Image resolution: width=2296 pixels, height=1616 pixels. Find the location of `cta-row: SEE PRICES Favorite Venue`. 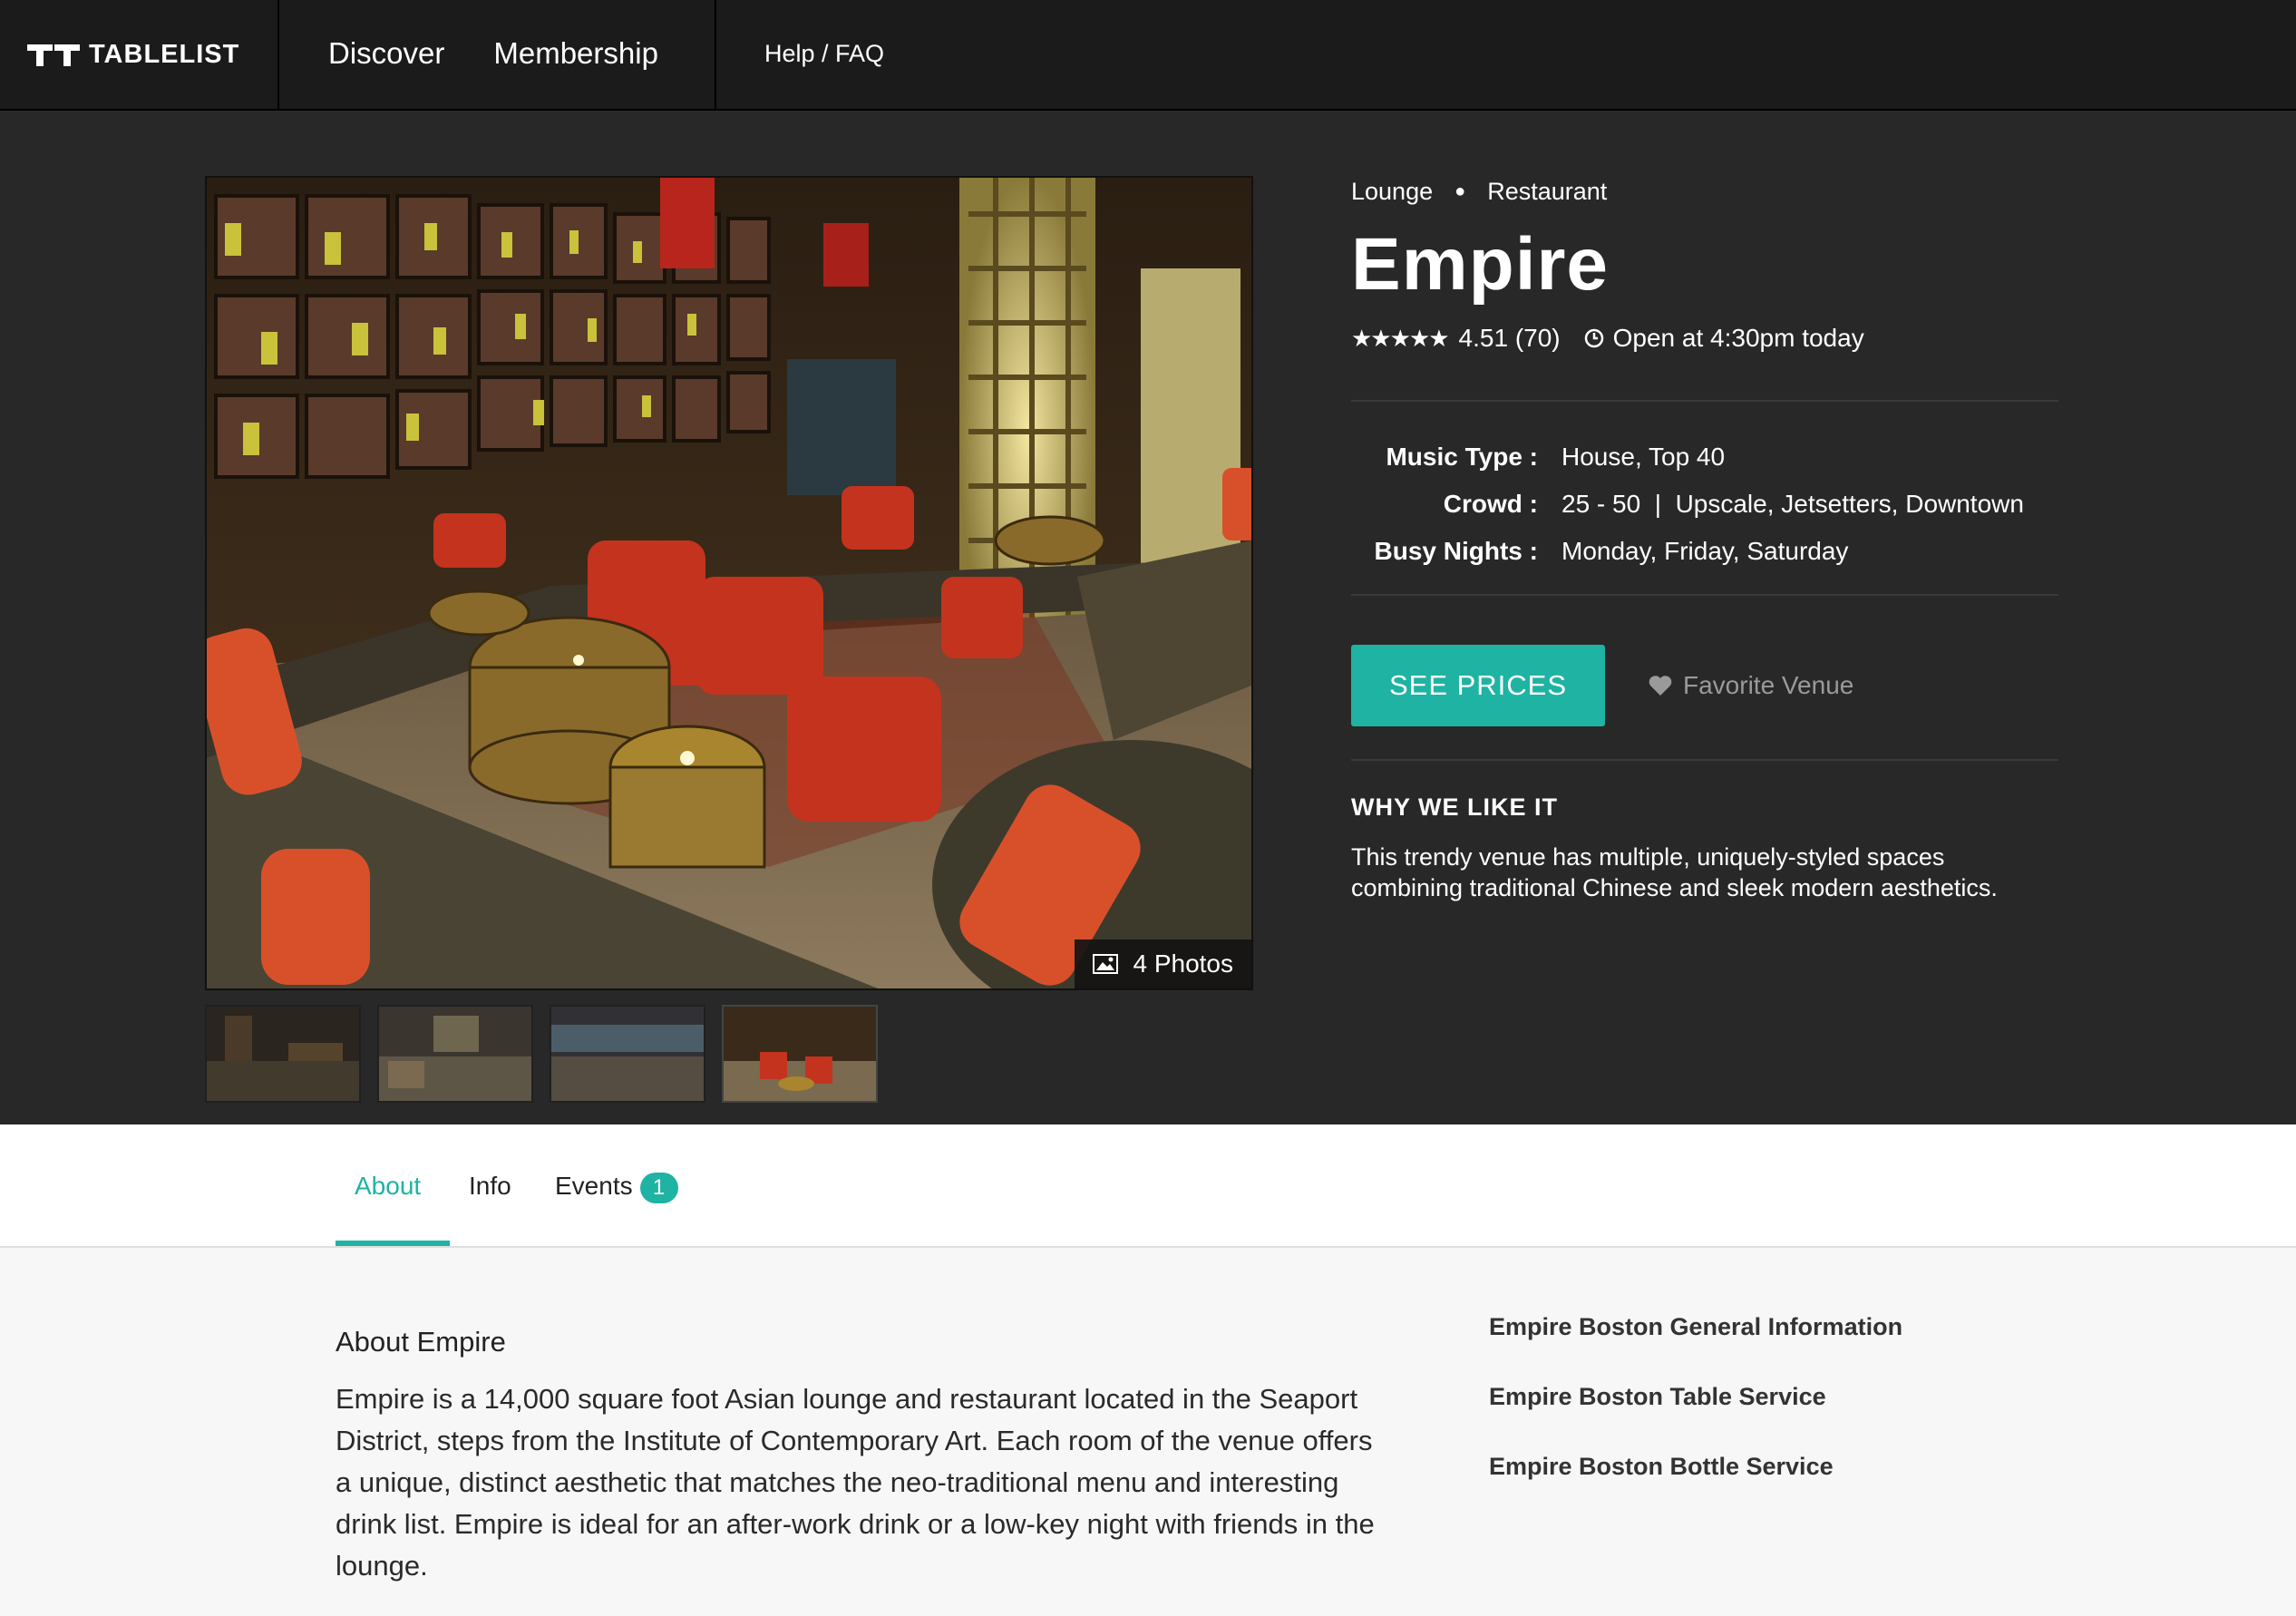

cta-row: SEE PRICES Favorite Venue is located at coordinates (1704, 685).